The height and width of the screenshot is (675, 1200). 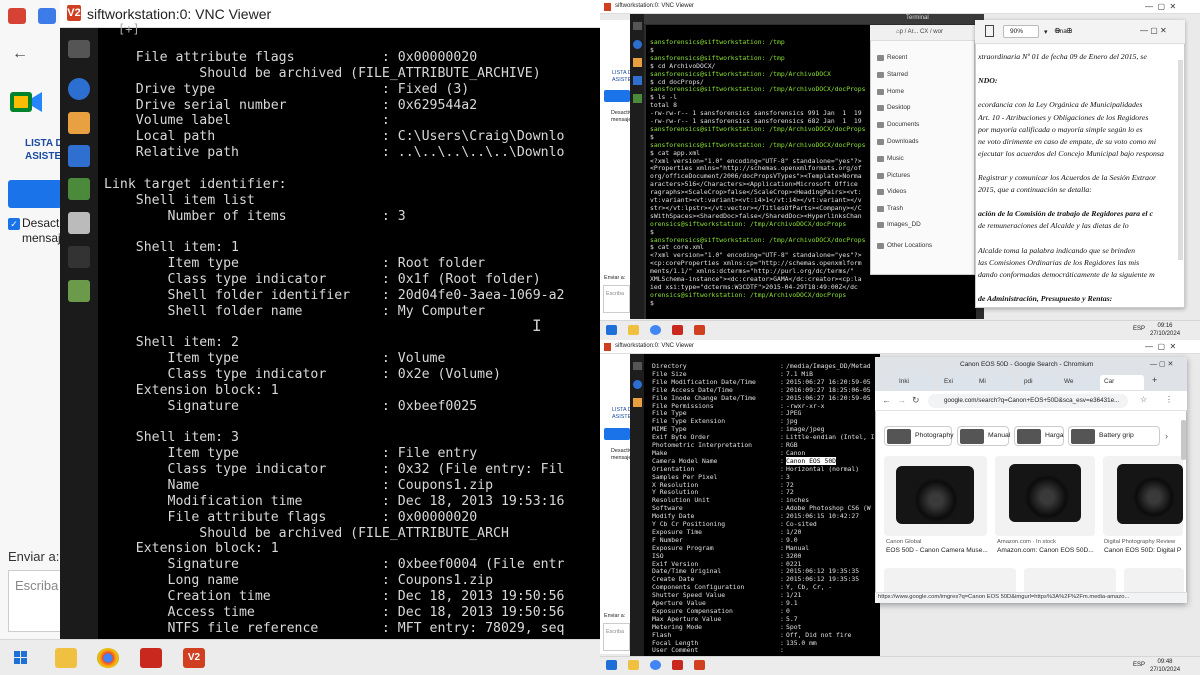 What do you see at coordinates (66, 658) in the screenshot?
I see `file-explorer-icon` at bounding box center [66, 658].